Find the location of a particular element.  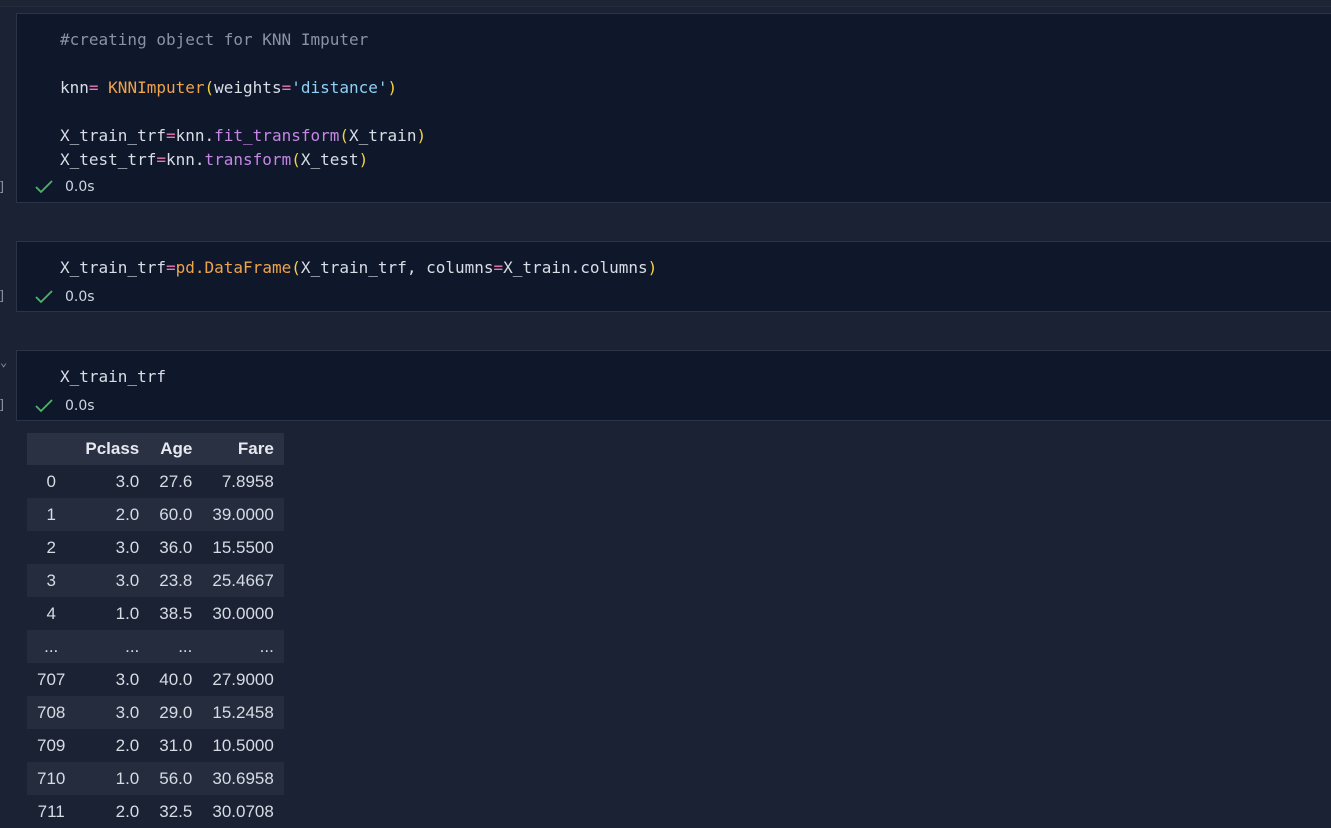

code-token: weights is located at coordinates (248, 87).